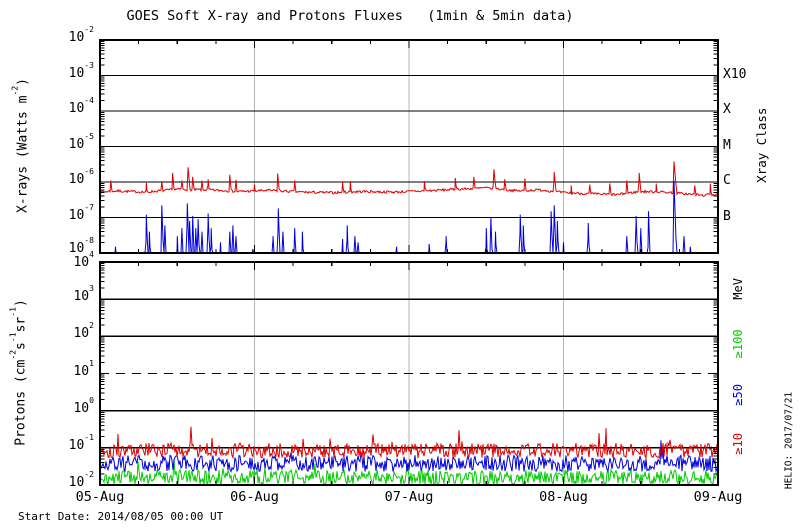 The width and height of the screenshot is (800, 530). Describe the element at coordinates (81, 177) in the screenshot. I see `xray-y-tick-label: 10-6` at that location.